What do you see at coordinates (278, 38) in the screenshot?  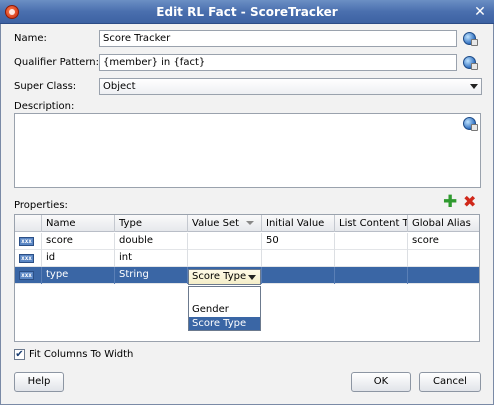 I see `name-input: Score Tracker` at bounding box center [278, 38].